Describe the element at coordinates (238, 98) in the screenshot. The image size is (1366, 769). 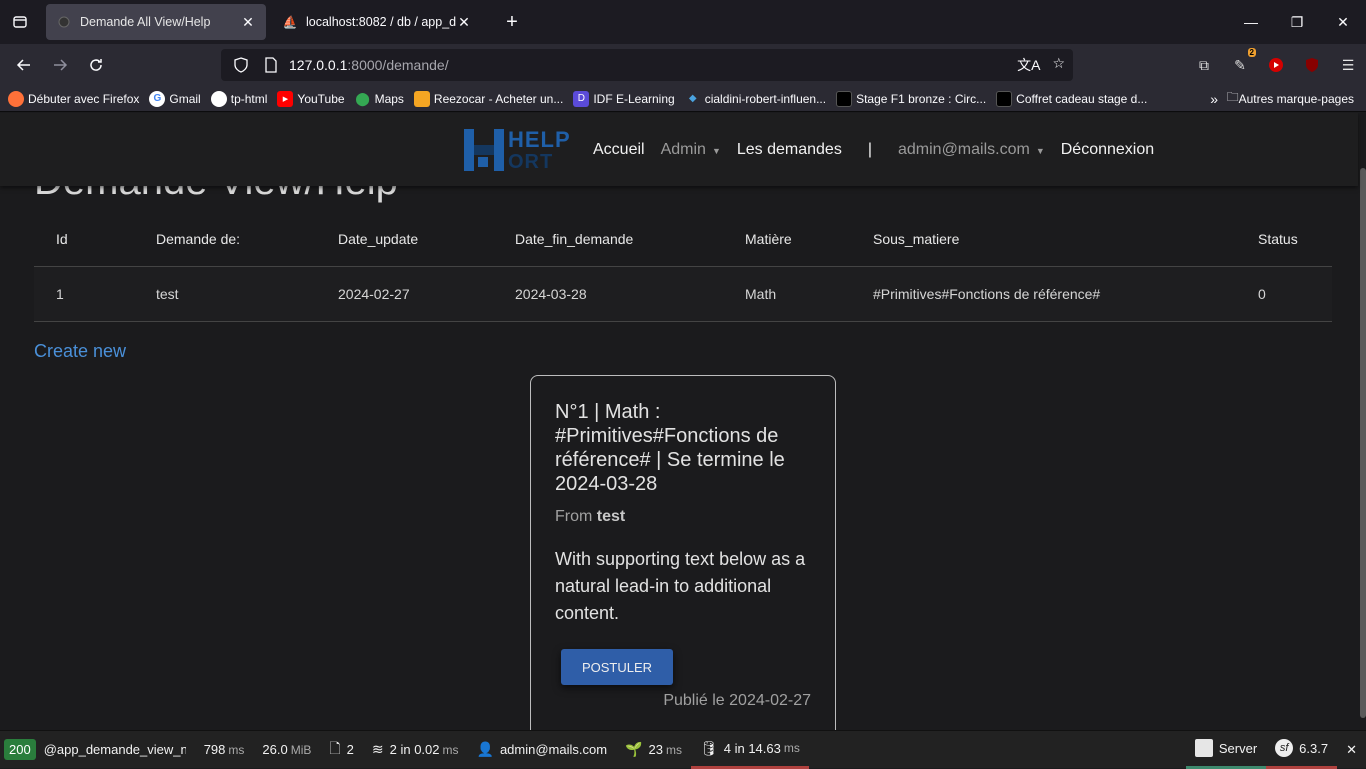
I see `bookmark-tp-html: tp-html` at that location.